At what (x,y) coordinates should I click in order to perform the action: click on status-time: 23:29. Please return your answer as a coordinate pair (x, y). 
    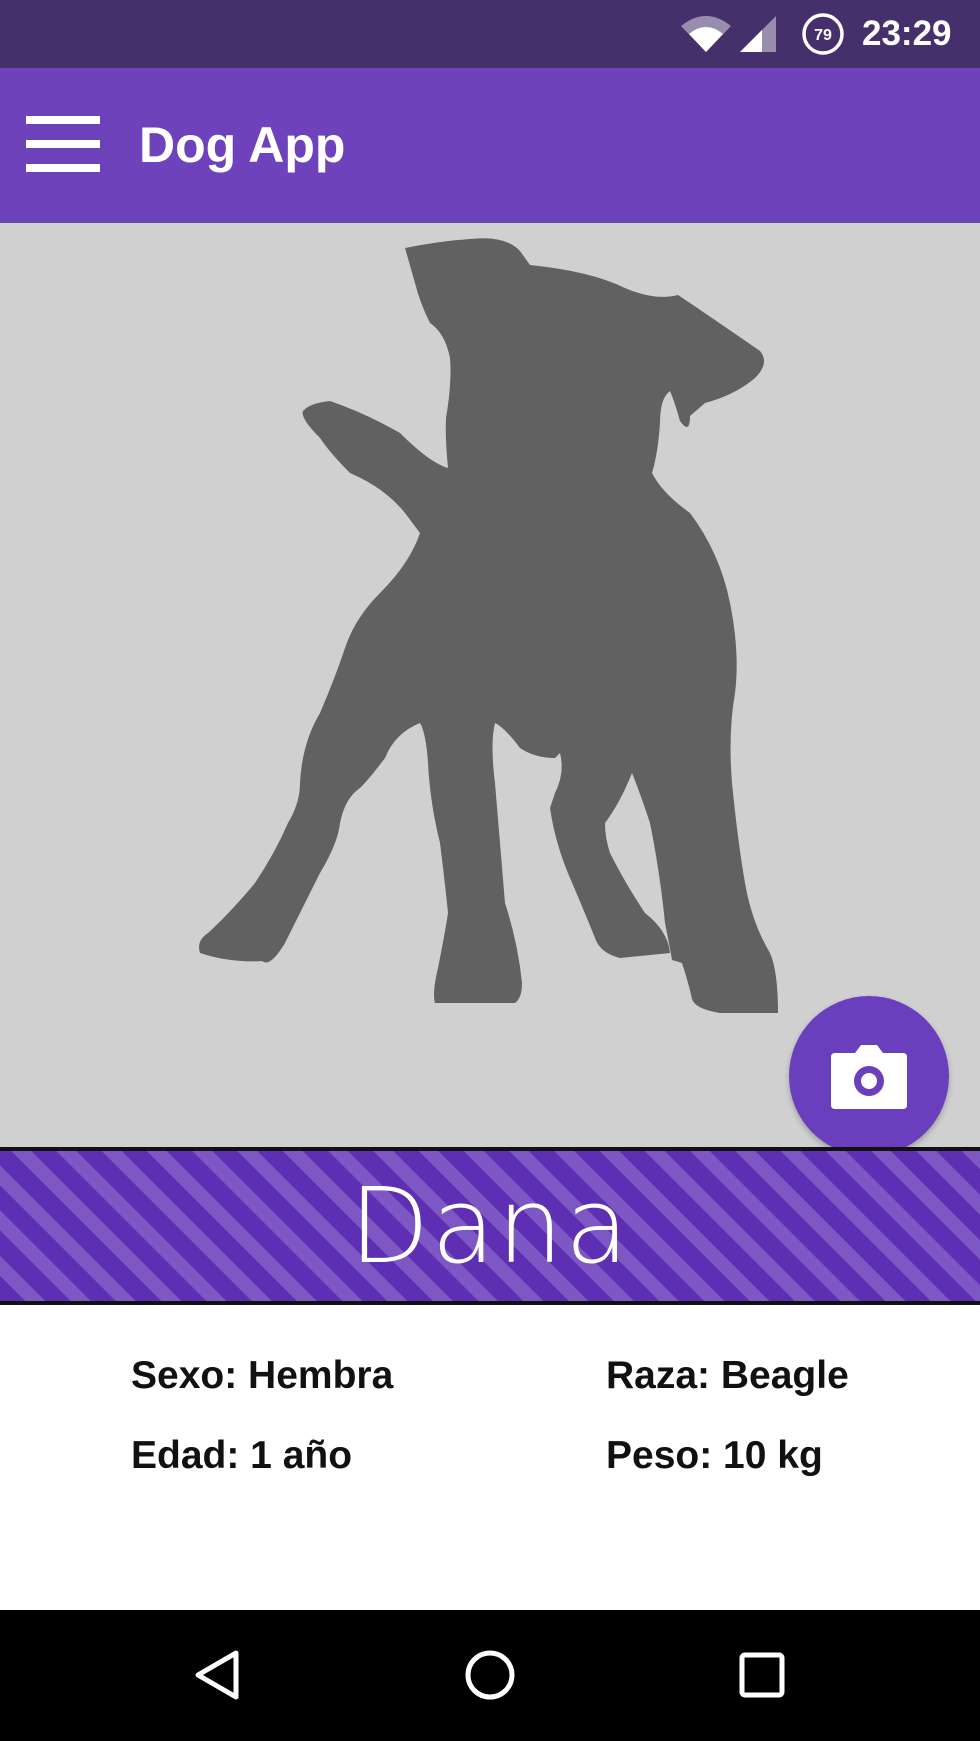
    Looking at the image, I should click on (907, 33).